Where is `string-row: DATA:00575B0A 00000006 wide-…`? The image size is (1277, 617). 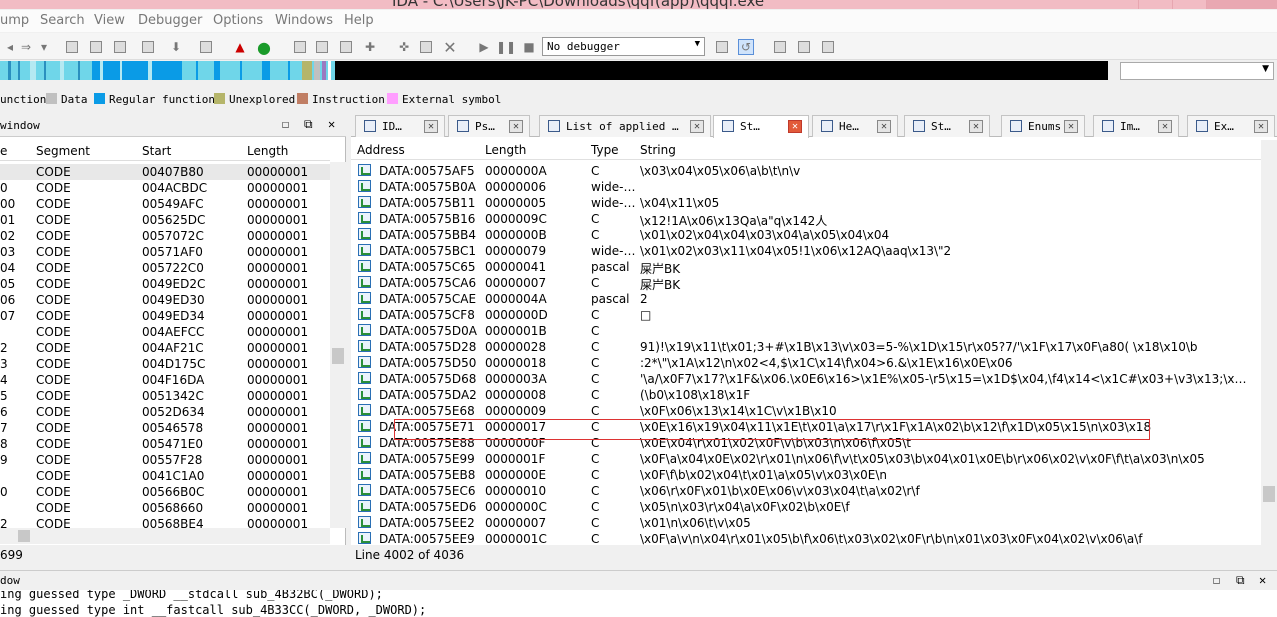
string-row: DATA:00575B0A 00000006 wide-… is located at coordinates (806, 187).